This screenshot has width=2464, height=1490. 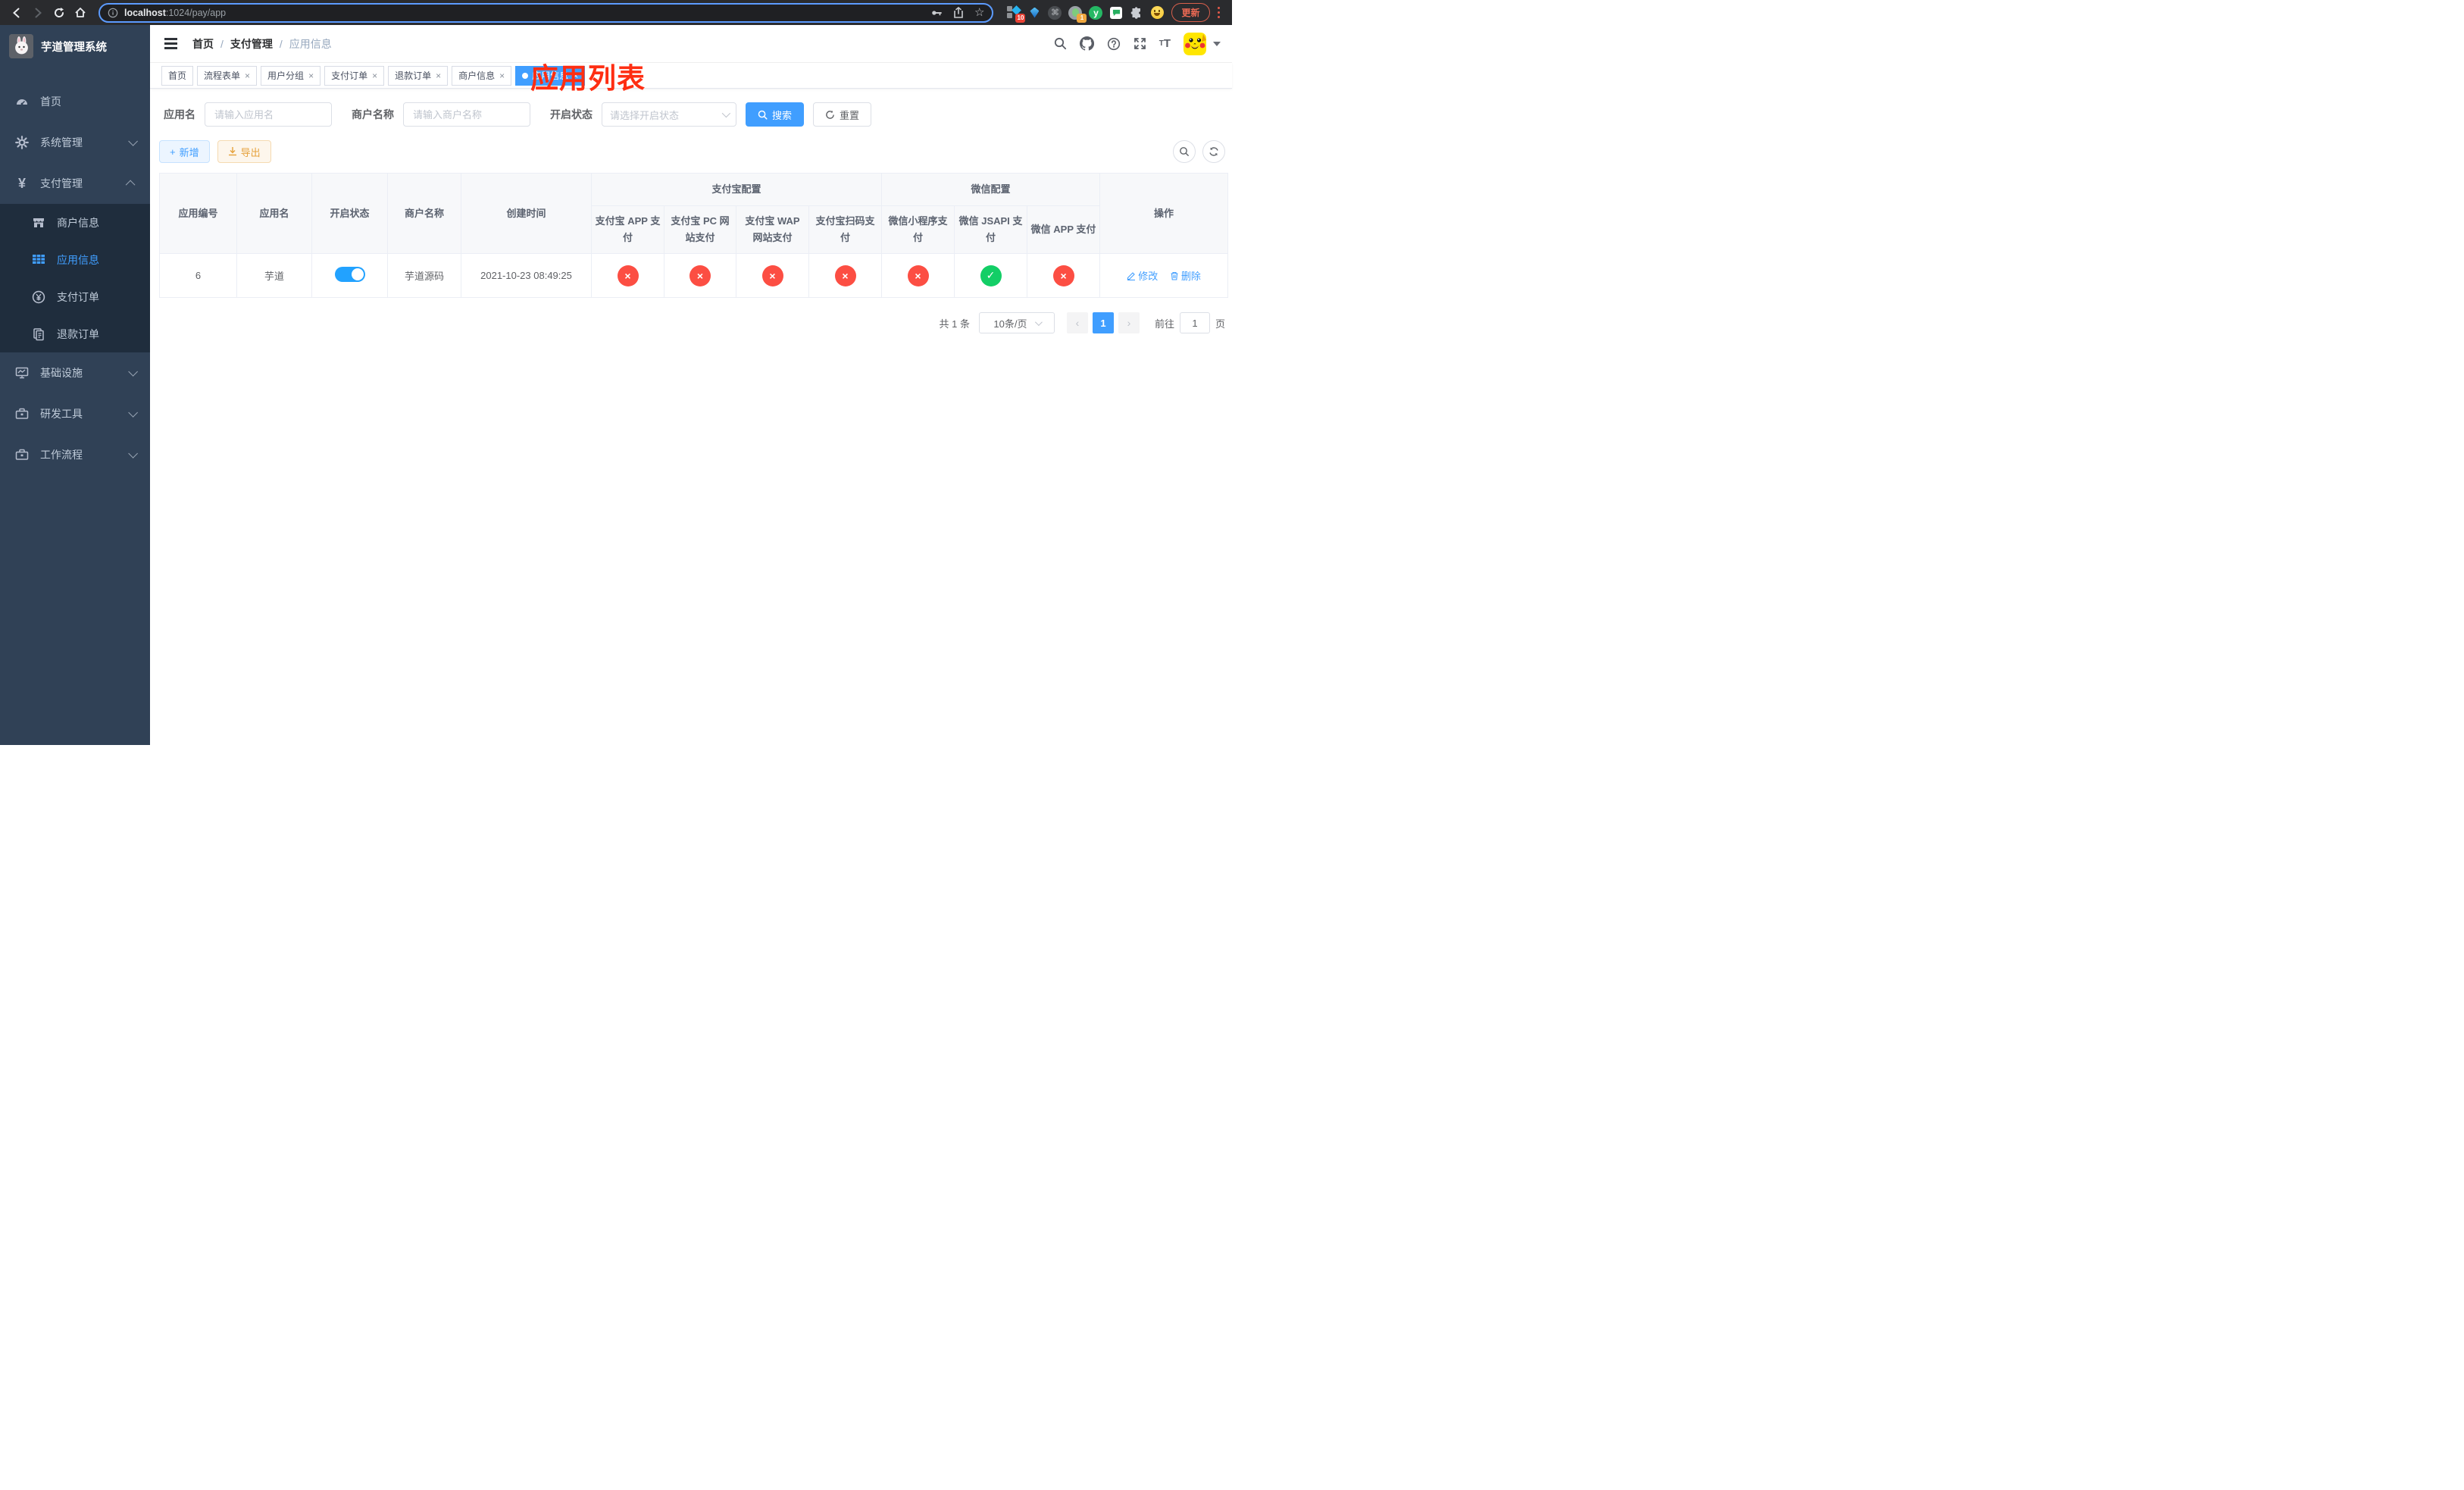 I want to click on recorder-extension-icon: 1, so click(x=1077, y=14).